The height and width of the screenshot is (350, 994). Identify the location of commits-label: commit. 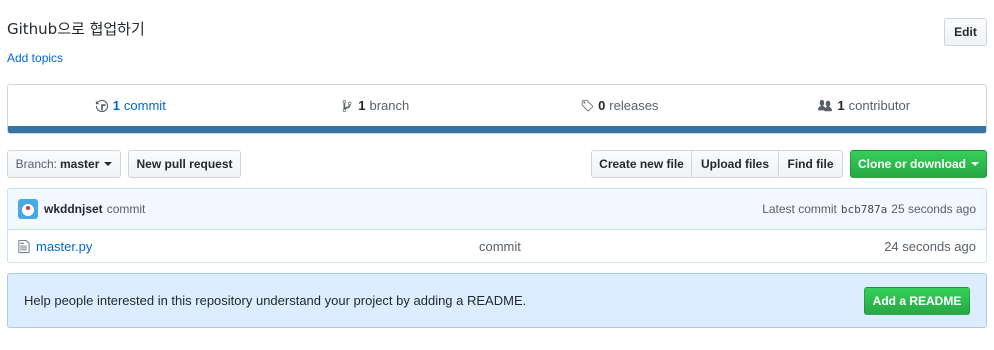
(144, 105).